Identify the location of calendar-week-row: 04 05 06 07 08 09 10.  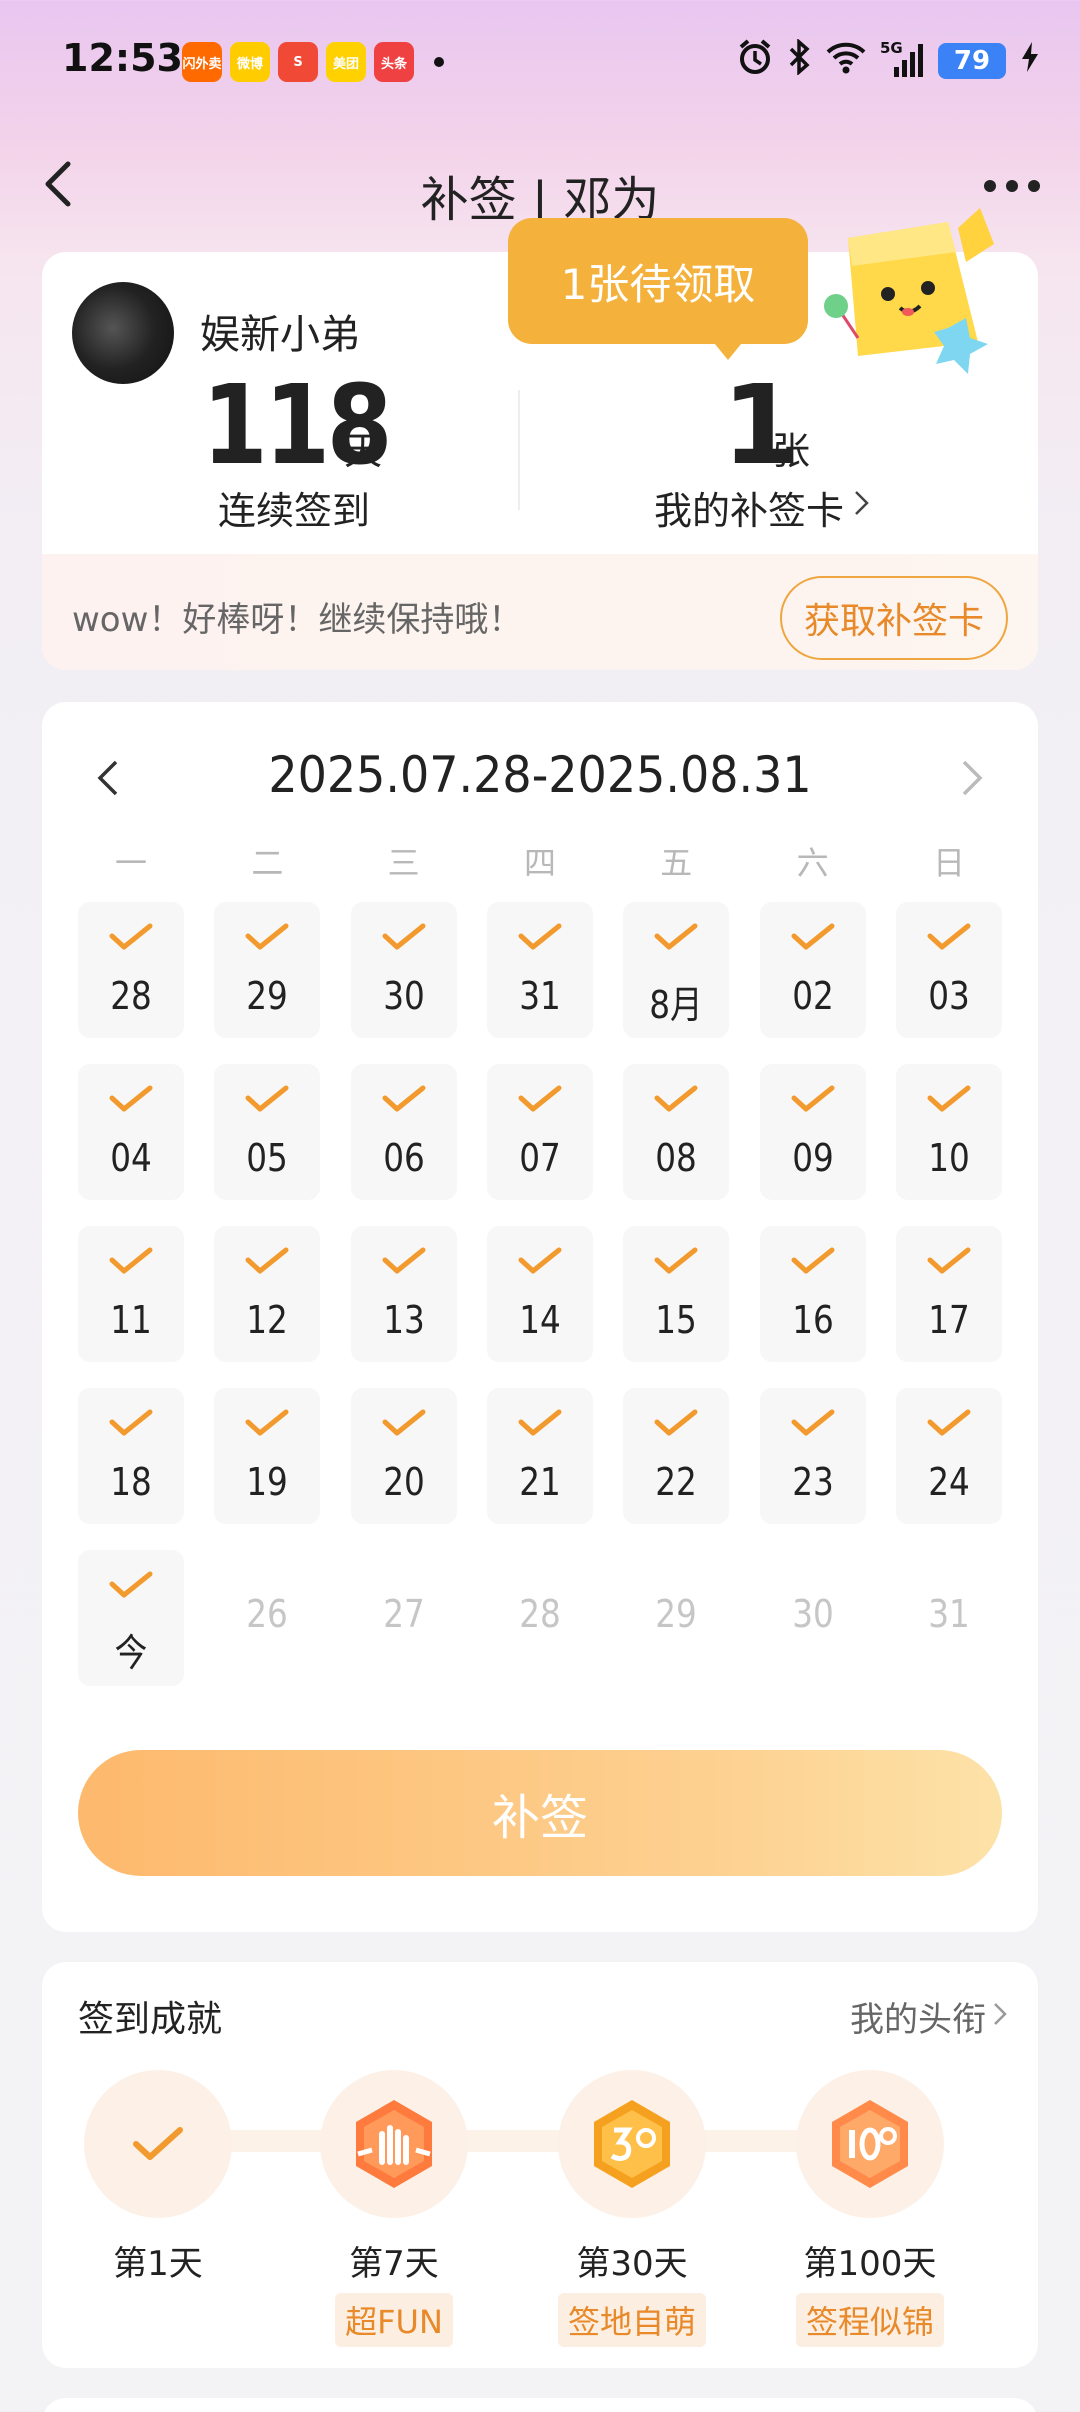
(540, 1132).